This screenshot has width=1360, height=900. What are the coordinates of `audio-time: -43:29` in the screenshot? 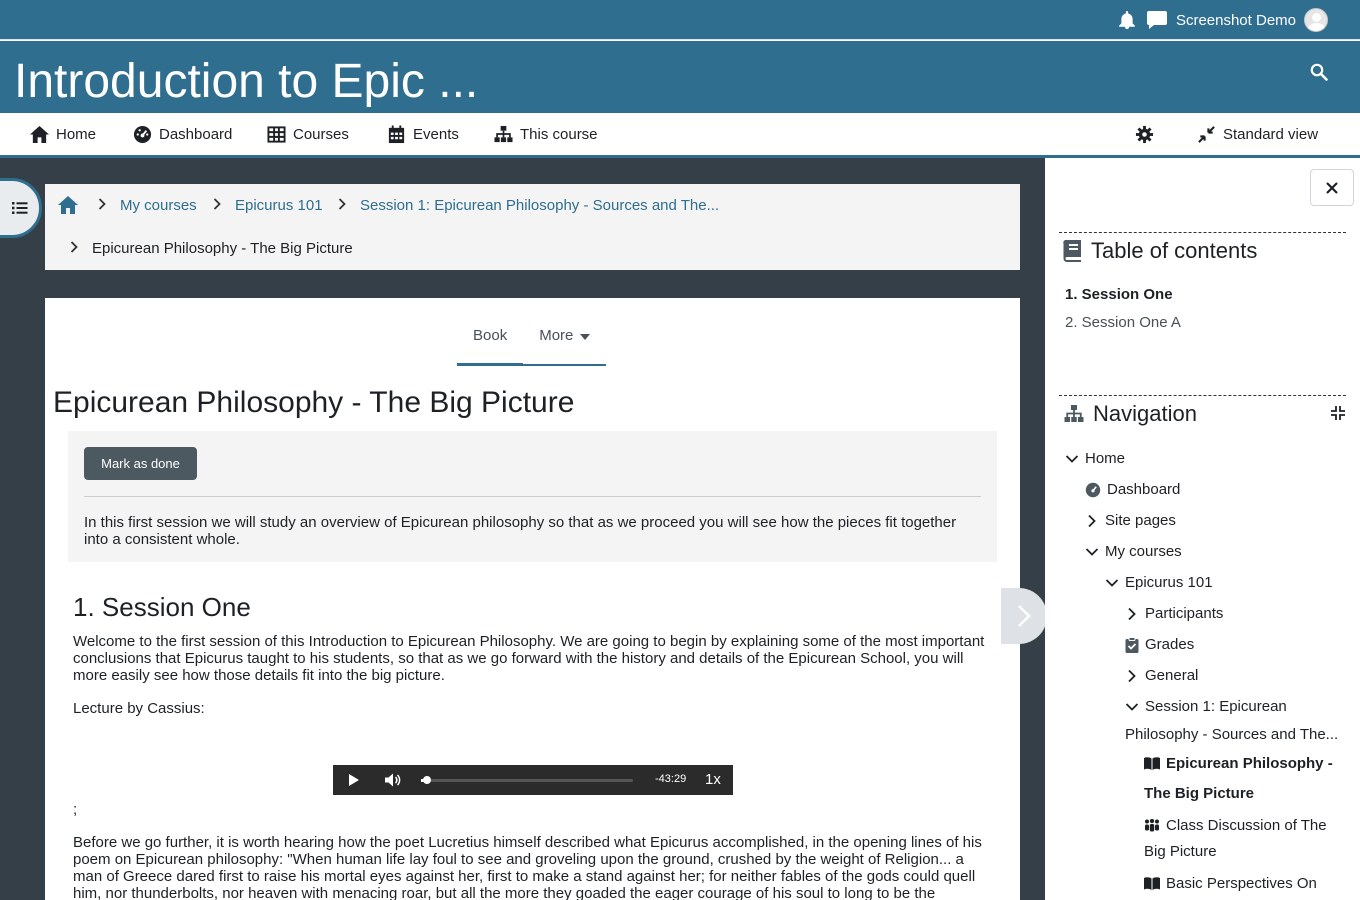 It's located at (671, 779).